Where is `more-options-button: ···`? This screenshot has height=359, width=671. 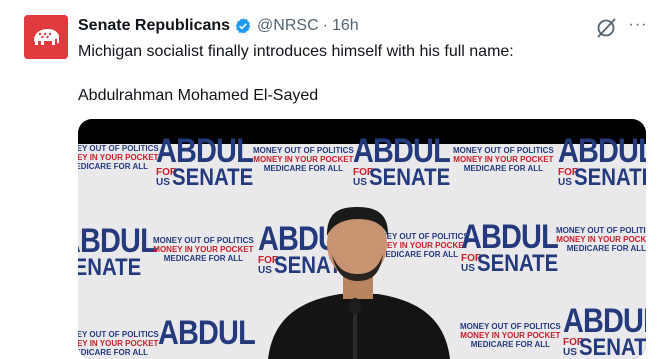
more-options-button: ··· is located at coordinates (638, 25).